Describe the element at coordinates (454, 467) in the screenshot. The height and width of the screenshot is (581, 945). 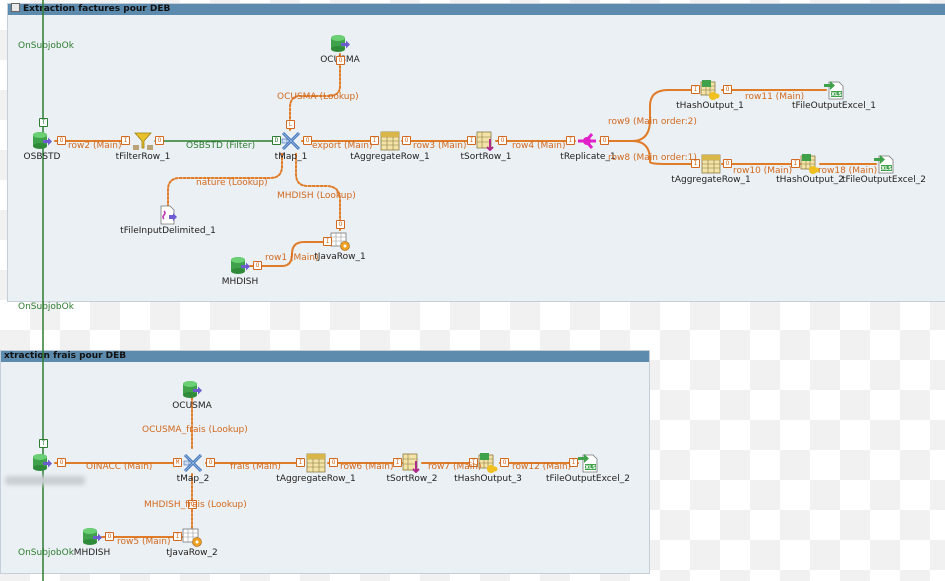
I see `link-label: row7 (Main)` at that location.